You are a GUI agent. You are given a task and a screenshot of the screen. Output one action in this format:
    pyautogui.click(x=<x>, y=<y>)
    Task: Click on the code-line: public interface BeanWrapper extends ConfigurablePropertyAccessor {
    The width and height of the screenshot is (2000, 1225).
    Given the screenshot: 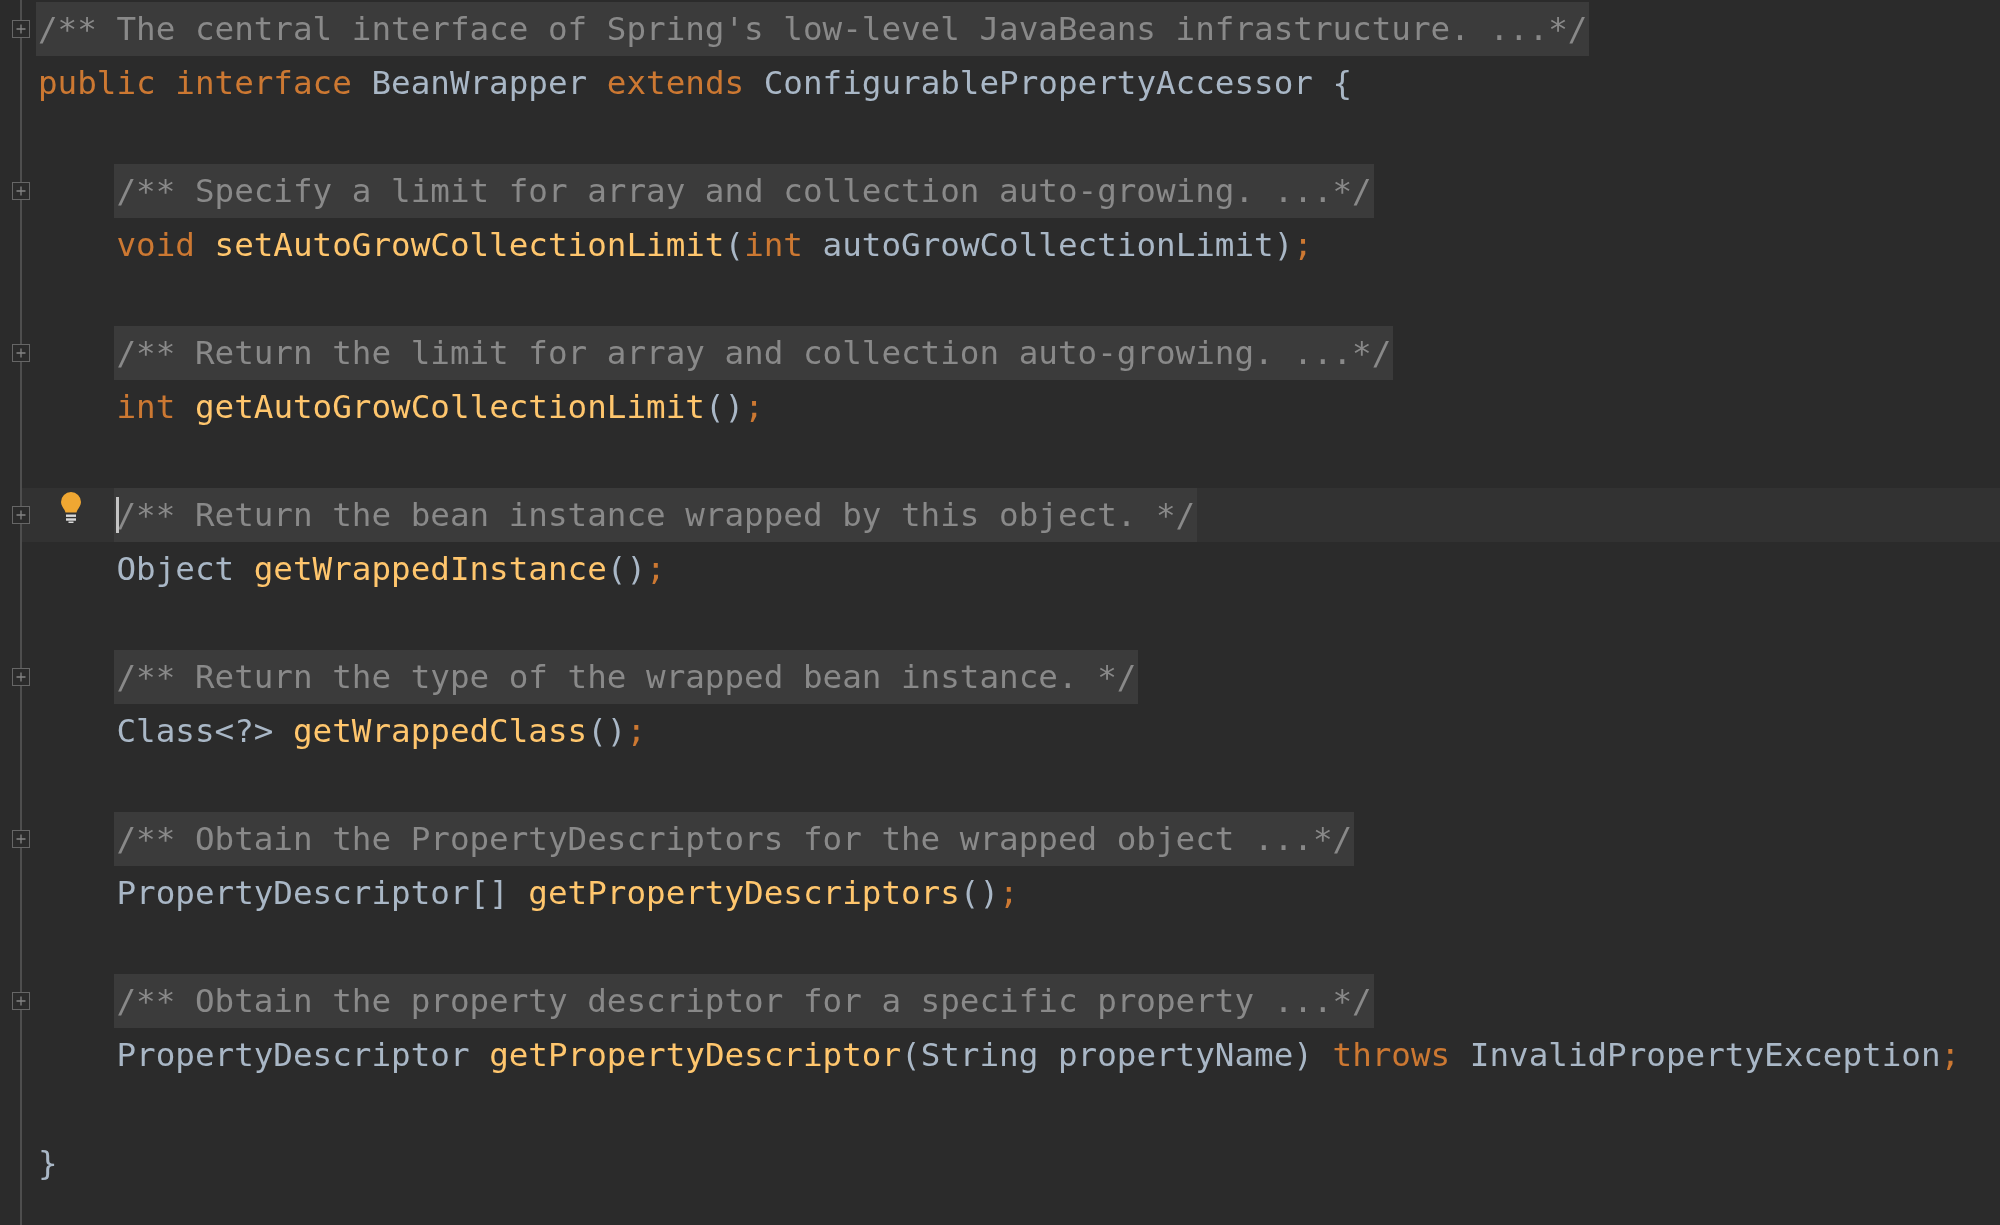 What is the action you would take?
    pyautogui.click(x=695, y=83)
    